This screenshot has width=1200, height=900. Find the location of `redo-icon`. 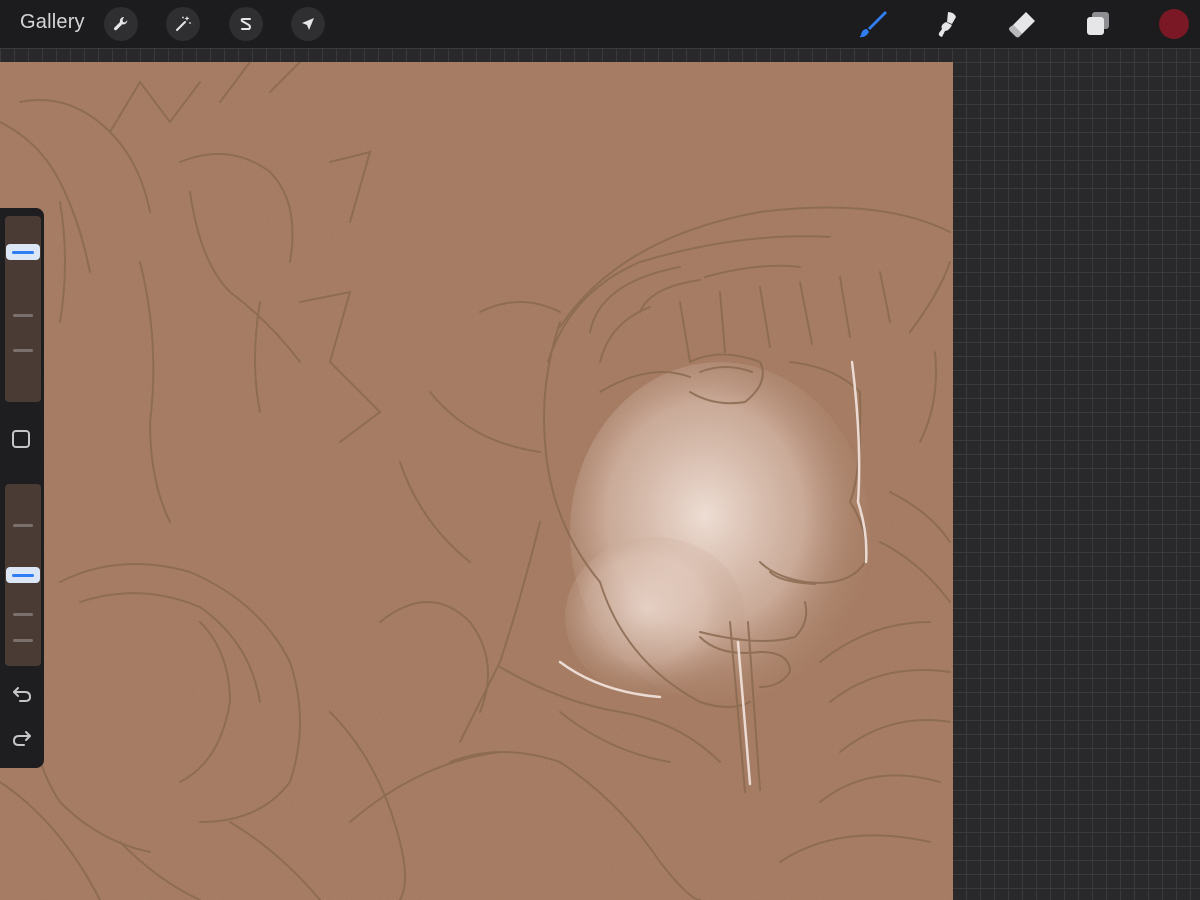

redo-icon is located at coordinates (21, 738).